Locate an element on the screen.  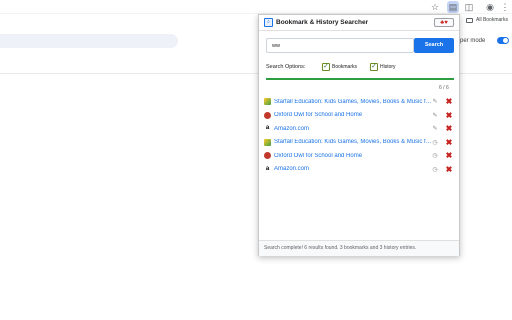
extensions-puzzle-icon: ◫ is located at coordinates (469, 7).